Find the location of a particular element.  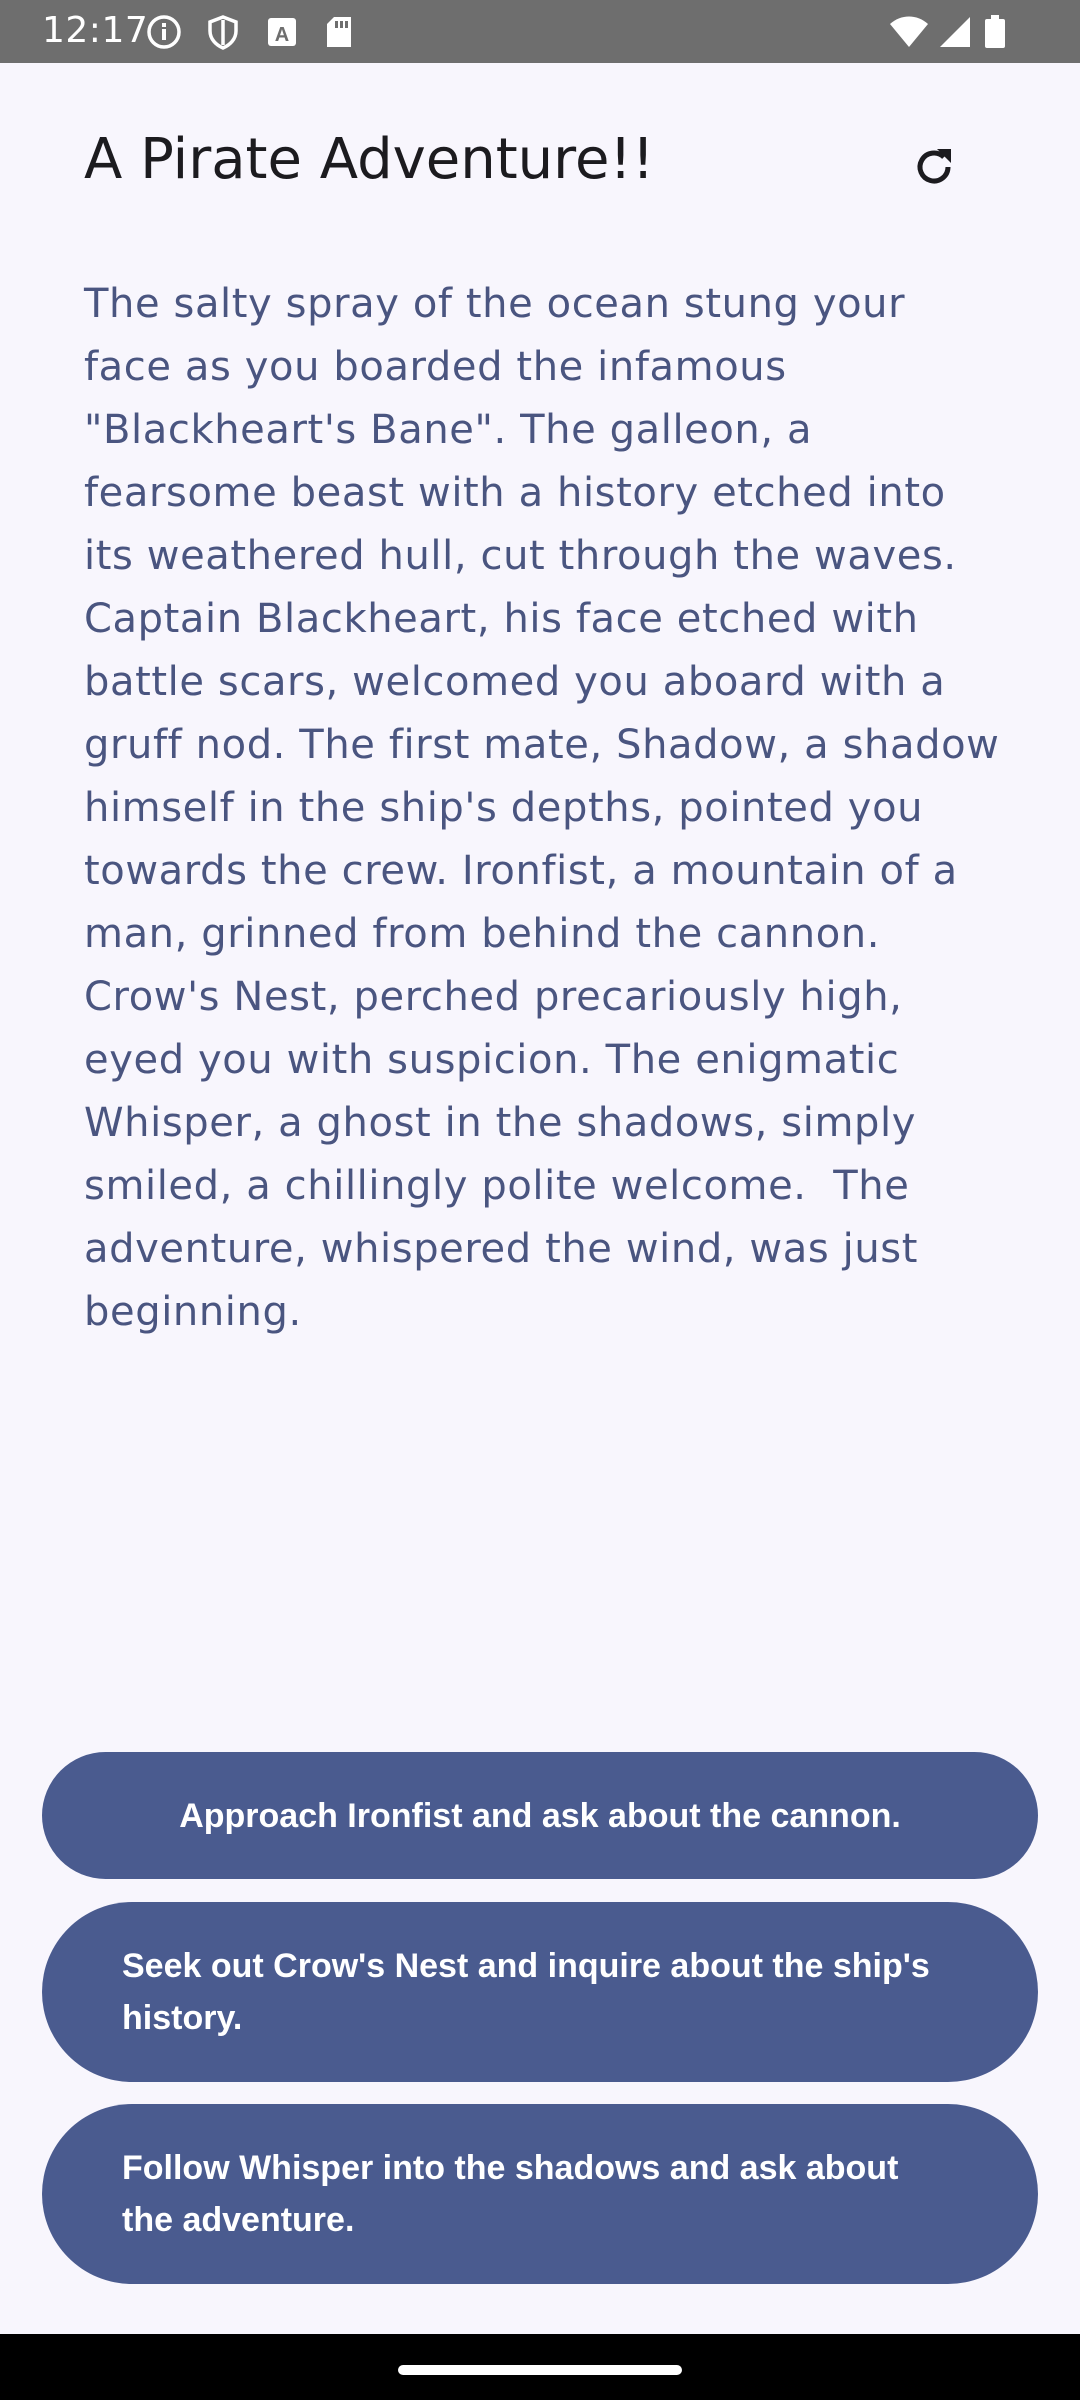

info-icon is located at coordinates (164, 34).